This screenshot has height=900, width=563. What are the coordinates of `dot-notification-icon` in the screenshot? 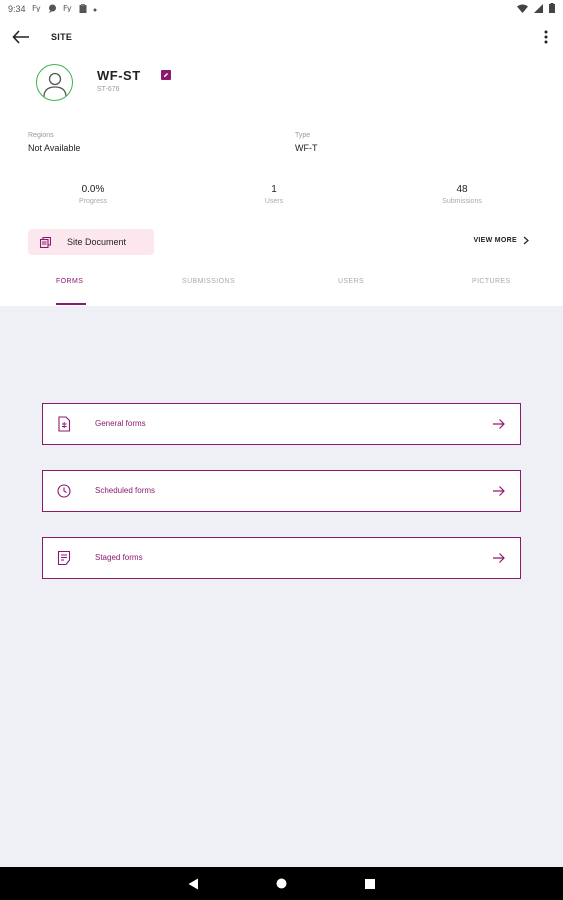 It's located at (95, 9).